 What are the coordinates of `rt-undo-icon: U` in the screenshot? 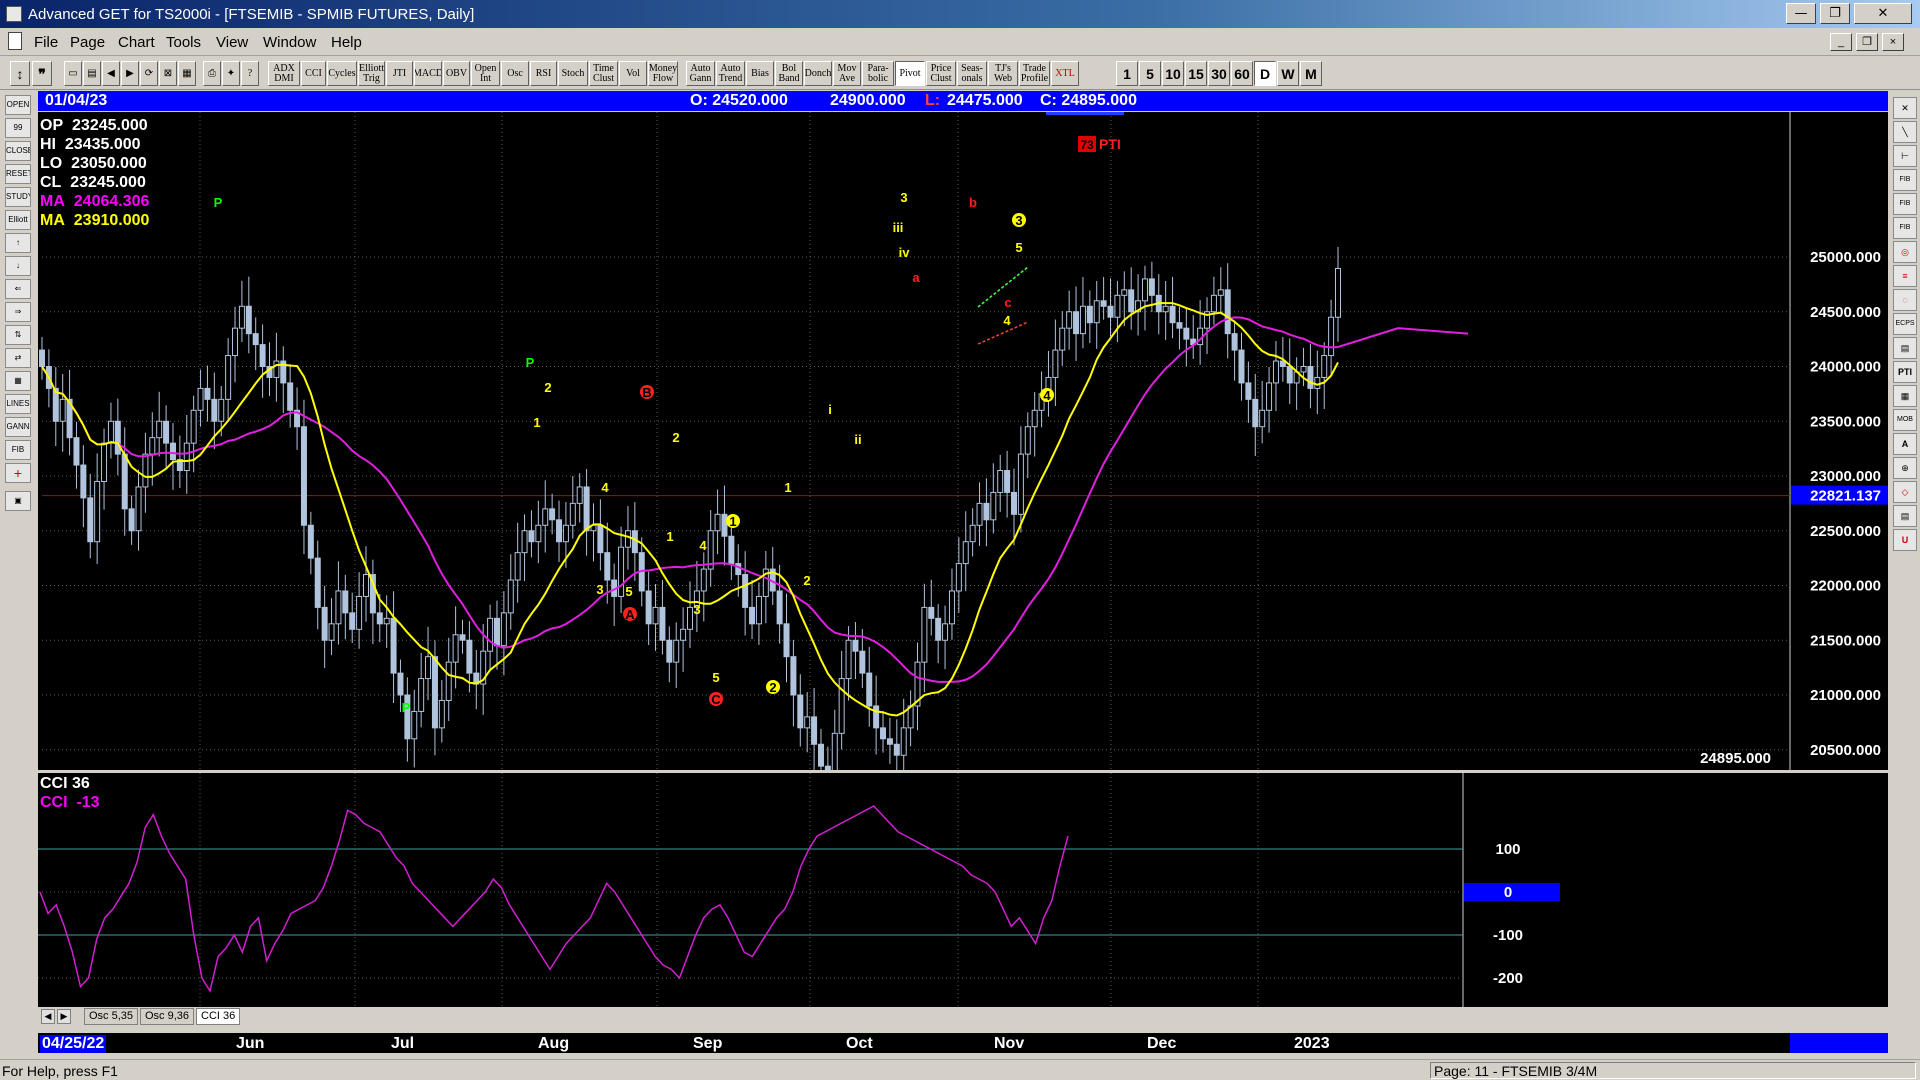 It's located at (1905, 540).